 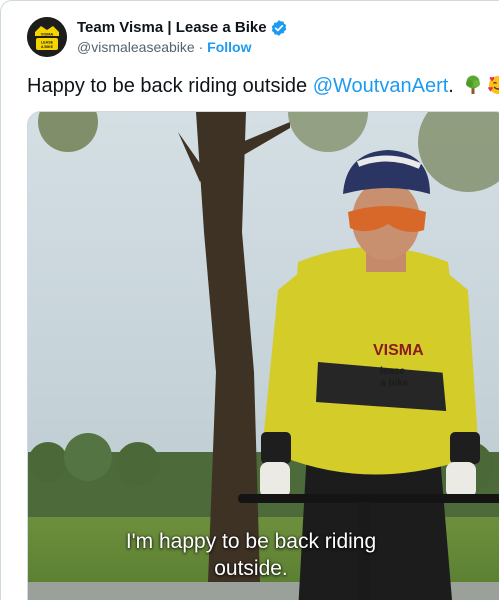 I want to click on tweet-text-end: ., so click(x=451, y=86).